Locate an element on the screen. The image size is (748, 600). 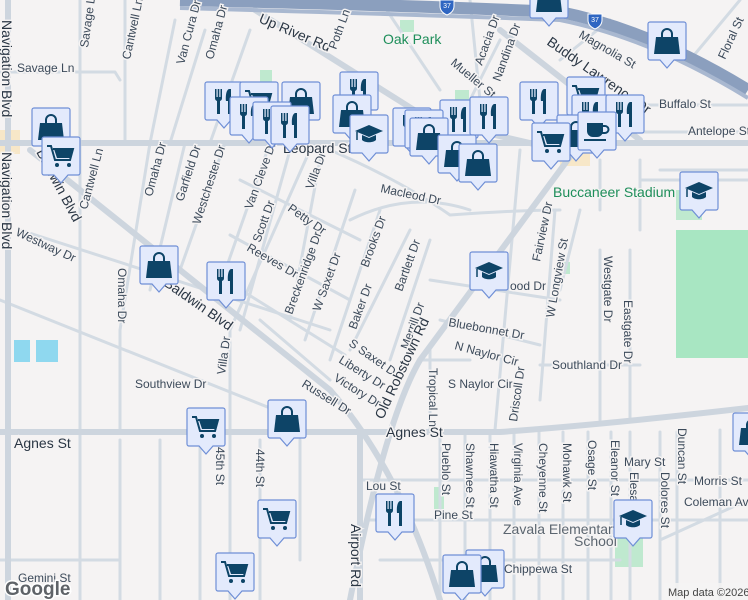
street-label: Mohawk St is located at coordinates (567, 473).